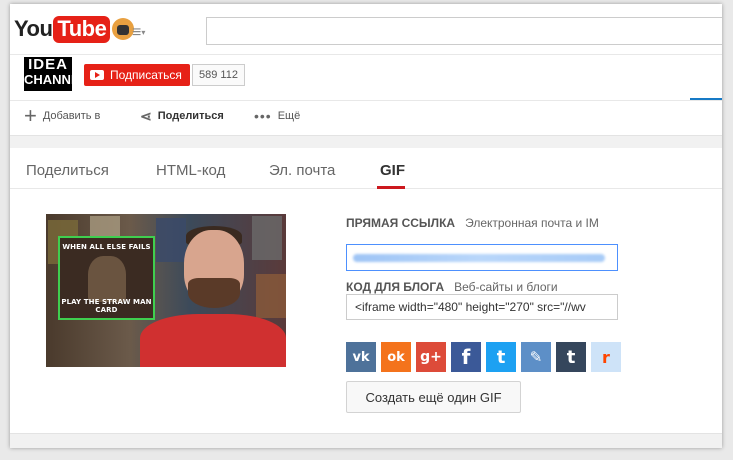 The width and height of the screenshot is (733, 460). Describe the element at coordinates (571, 357) in the screenshot. I see `tumblr-icon: t` at that location.